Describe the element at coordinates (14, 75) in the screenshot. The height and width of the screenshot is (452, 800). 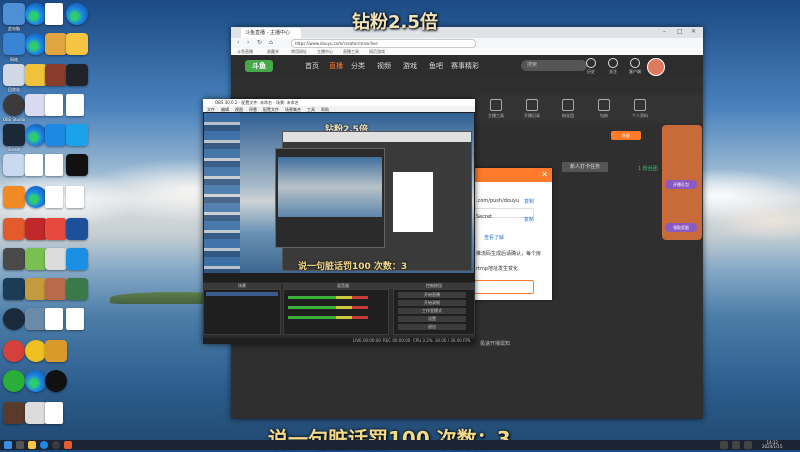
I see `recycle-bin-icon` at that location.